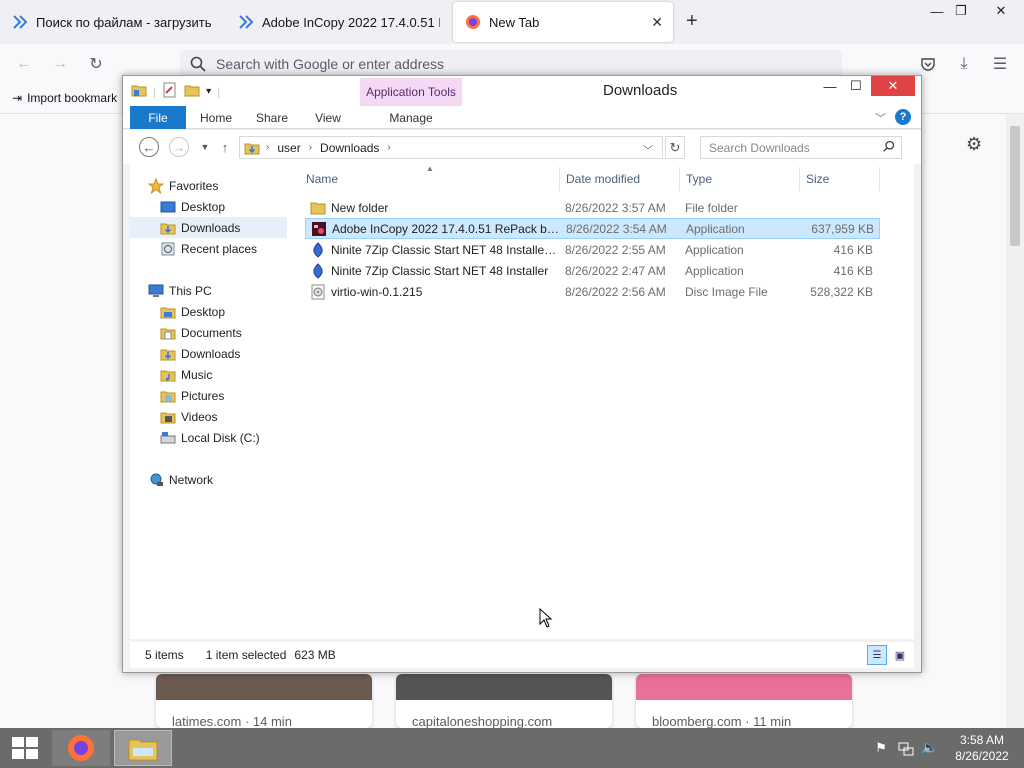  What do you see at coordinates (451, 147) in the screenshot?
I see `address-bar: › user › Downloads ›` at bounding box center [451, 147].